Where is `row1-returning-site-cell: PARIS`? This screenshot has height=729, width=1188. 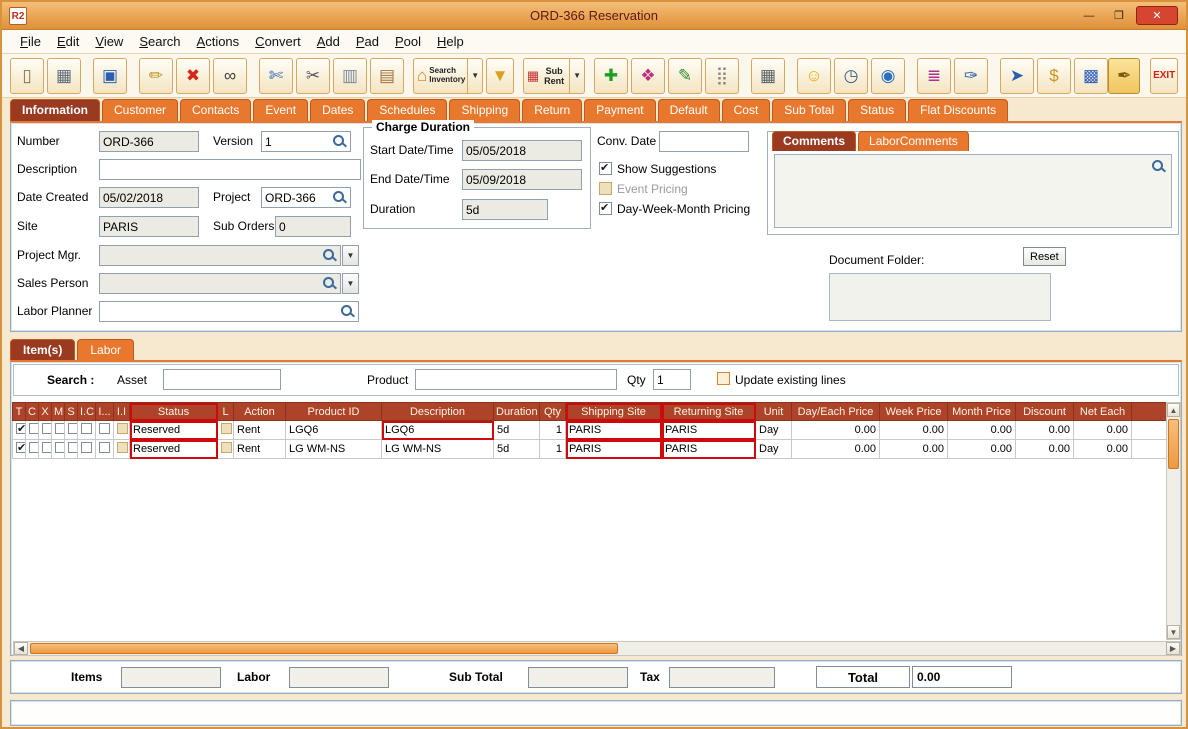 row1-returning-site-cell: PARIS is located at coordinates (708, 430).